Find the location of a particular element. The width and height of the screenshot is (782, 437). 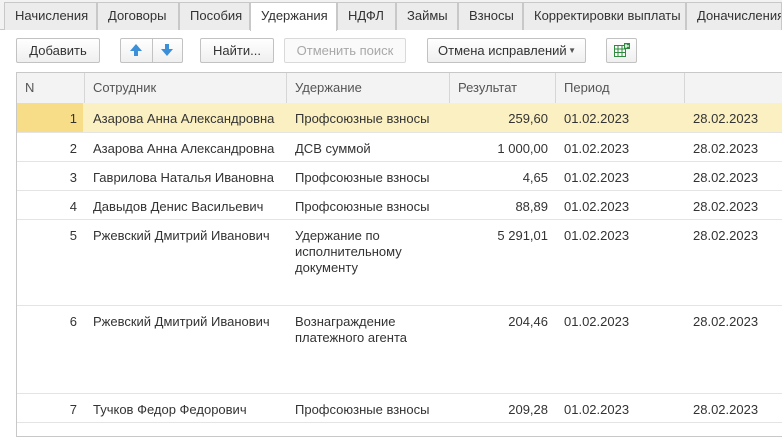

cell-n: 1 is located at coordinates (73, 118).